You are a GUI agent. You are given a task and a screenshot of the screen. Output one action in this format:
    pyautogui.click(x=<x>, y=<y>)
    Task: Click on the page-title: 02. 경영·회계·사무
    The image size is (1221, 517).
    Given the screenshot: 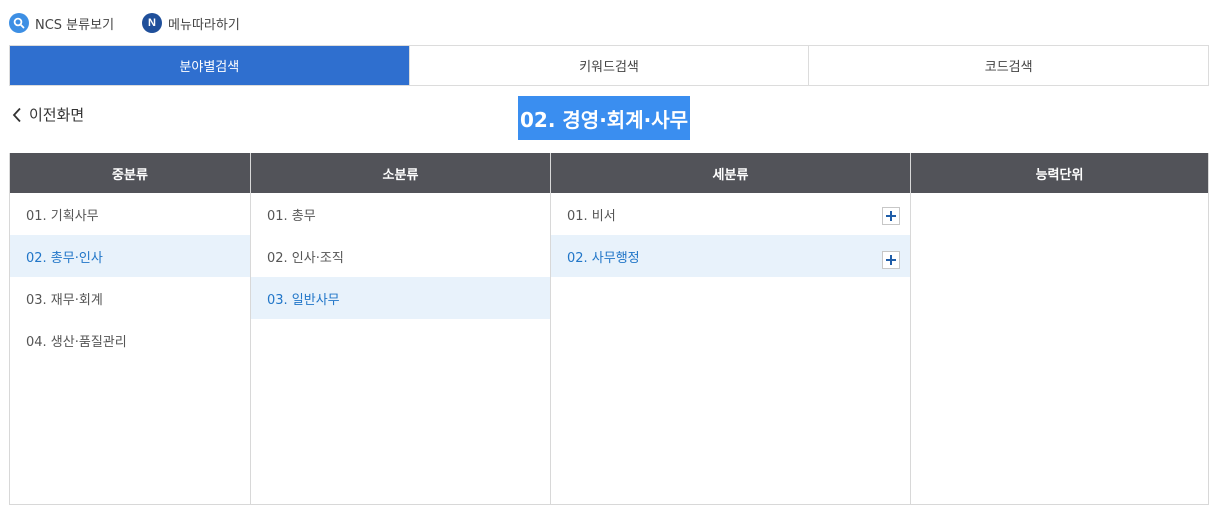 What is the action you would take?
    pyautogui.click(x=604, y=118)
    